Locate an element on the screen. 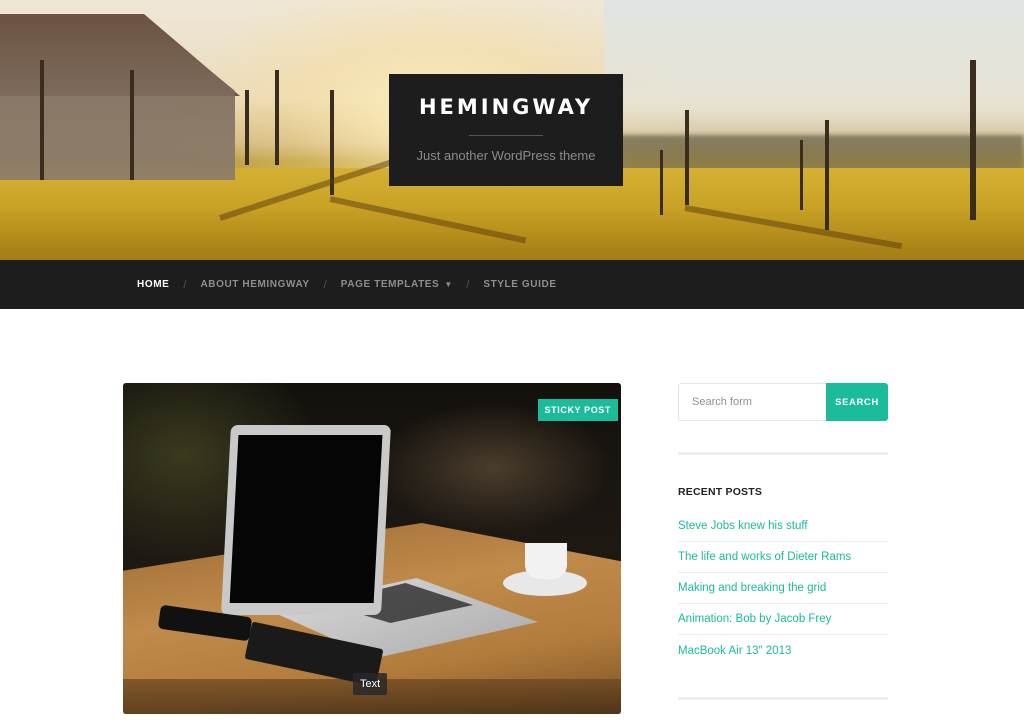  nav-link-style-guide: STYLE GUIDE is located at coordinates (519, 284).